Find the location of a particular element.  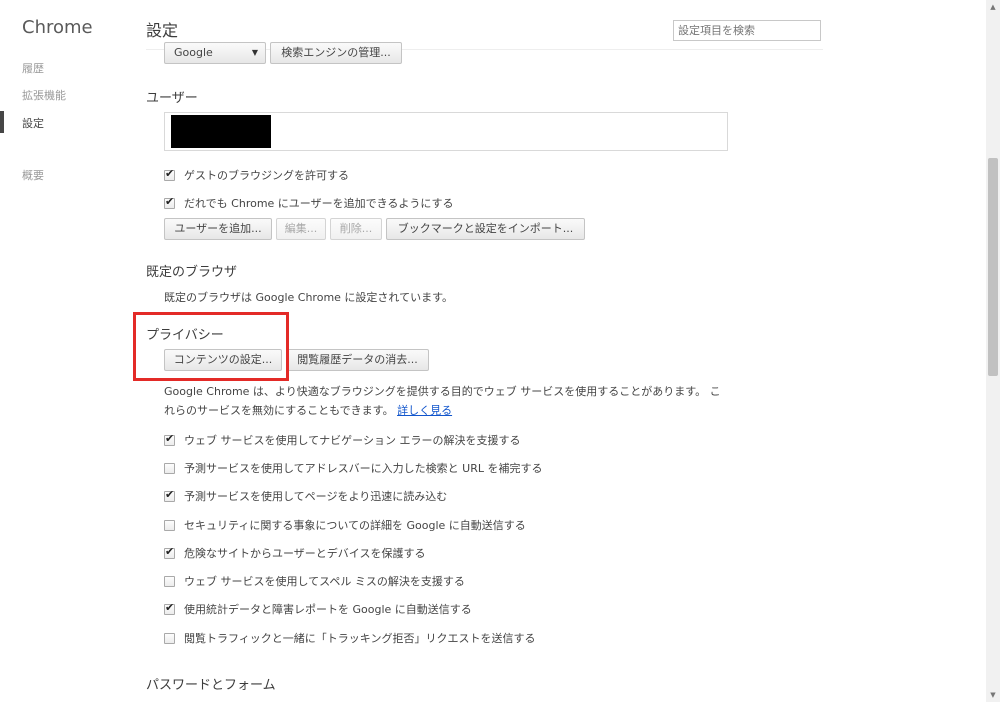

checkbox-label: セキュリティに関する事象についての詳細を Google に自動送信する is located at coordinates (355, 525).